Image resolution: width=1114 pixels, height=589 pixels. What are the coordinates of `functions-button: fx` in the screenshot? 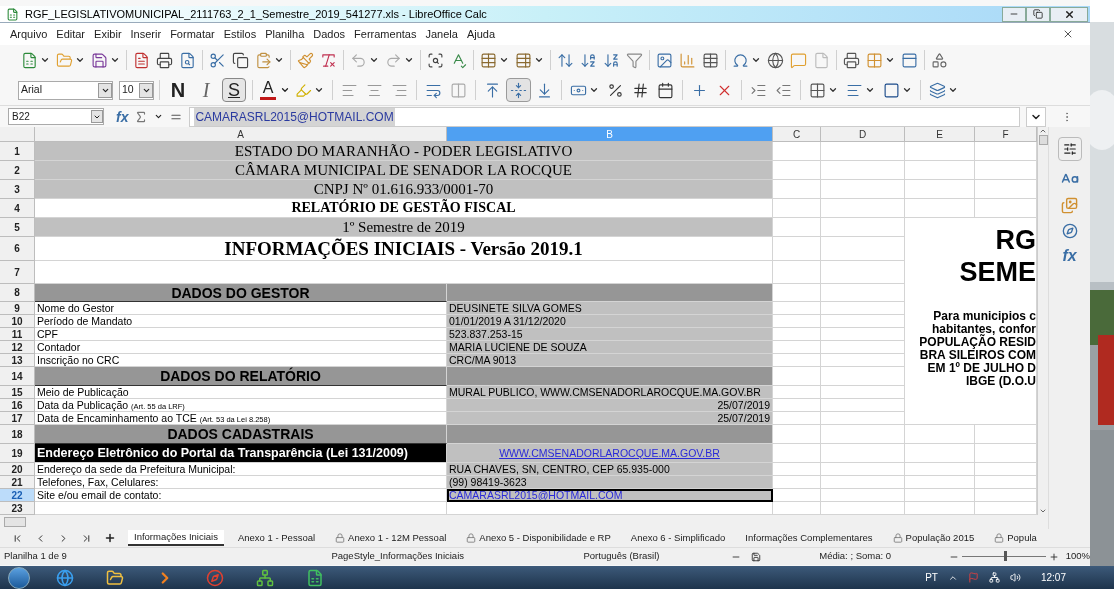 It's located at (1069, 256).